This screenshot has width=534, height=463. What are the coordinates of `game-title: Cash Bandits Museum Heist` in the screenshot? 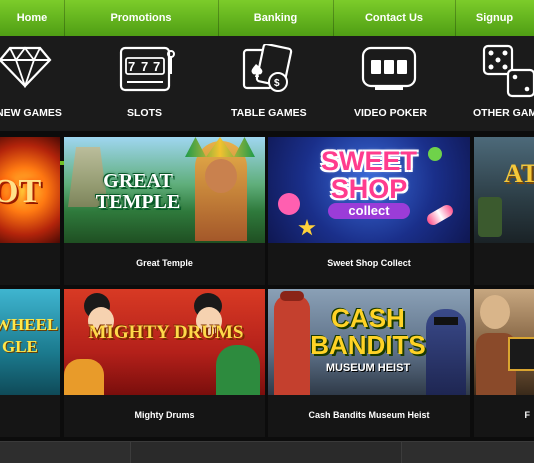 It's located at (369, 415).